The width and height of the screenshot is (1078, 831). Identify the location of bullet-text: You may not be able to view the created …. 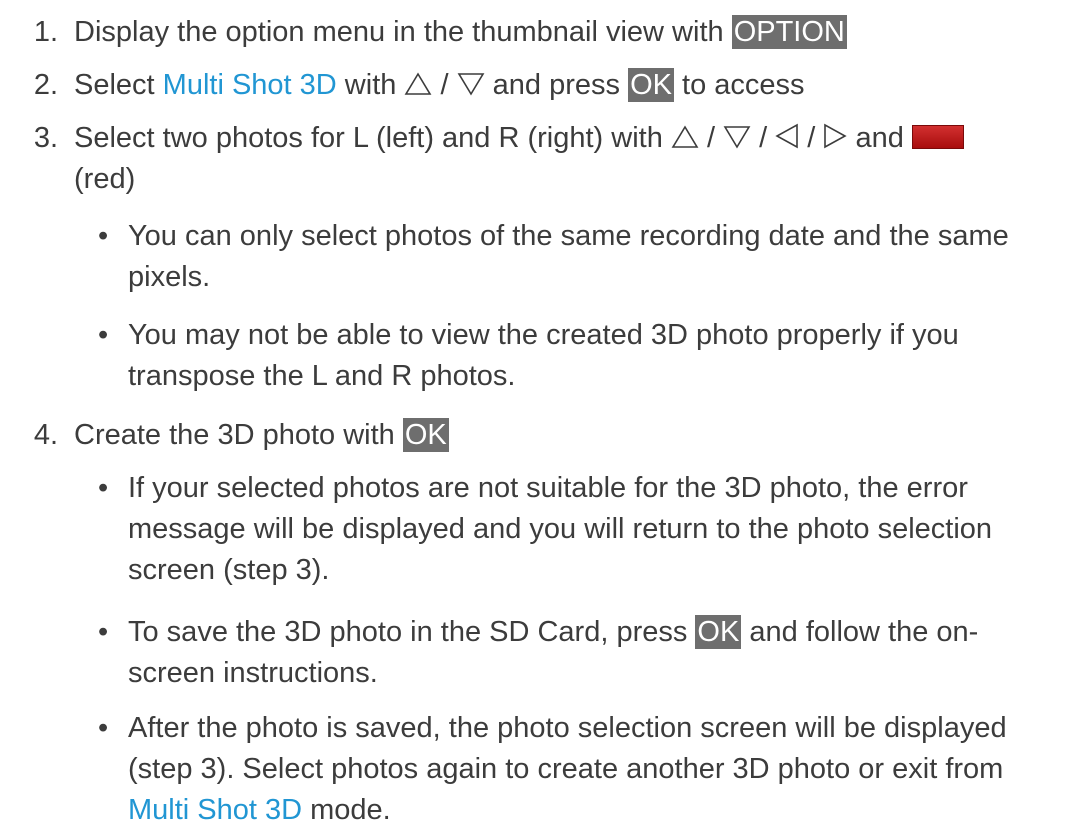
(543, 355).